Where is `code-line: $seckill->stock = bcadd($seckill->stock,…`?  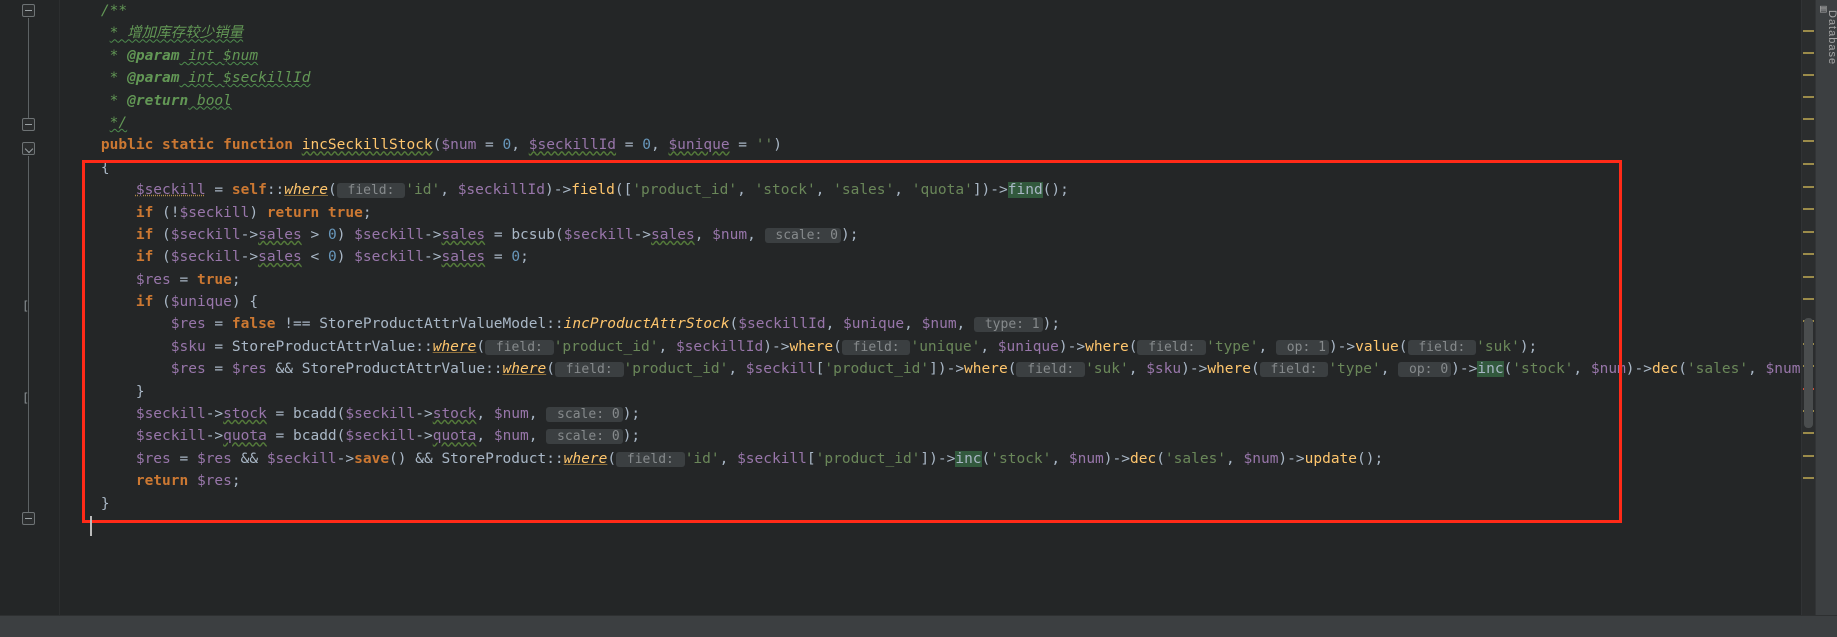
code-line: $seckill->stock = bcadd($seckill->stock,… is located at coordinates (860, 414).